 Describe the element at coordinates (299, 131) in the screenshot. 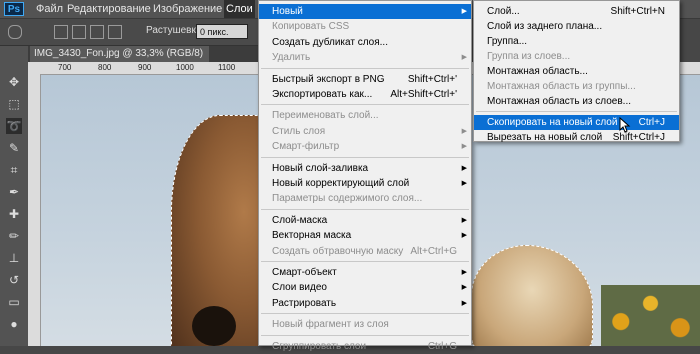

I see `layer-menu-item-label: Стиль слоя` at that location.